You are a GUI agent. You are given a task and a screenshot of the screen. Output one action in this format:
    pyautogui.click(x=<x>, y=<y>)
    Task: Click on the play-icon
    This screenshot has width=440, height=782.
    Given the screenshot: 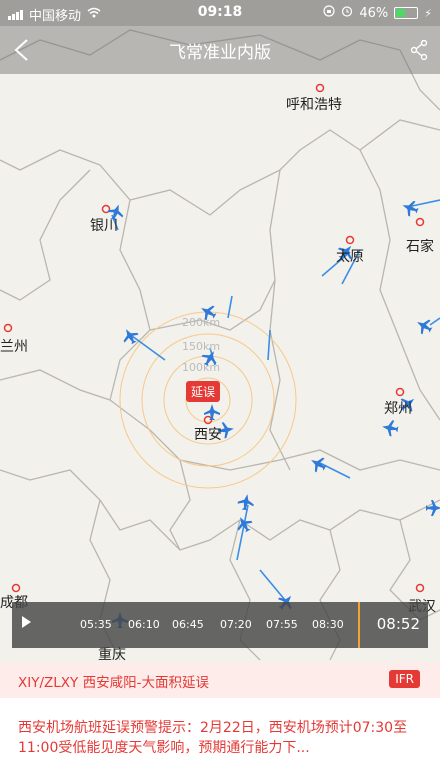 What is the action you would take?
    pyautogui.click(x=26, y=622)
    